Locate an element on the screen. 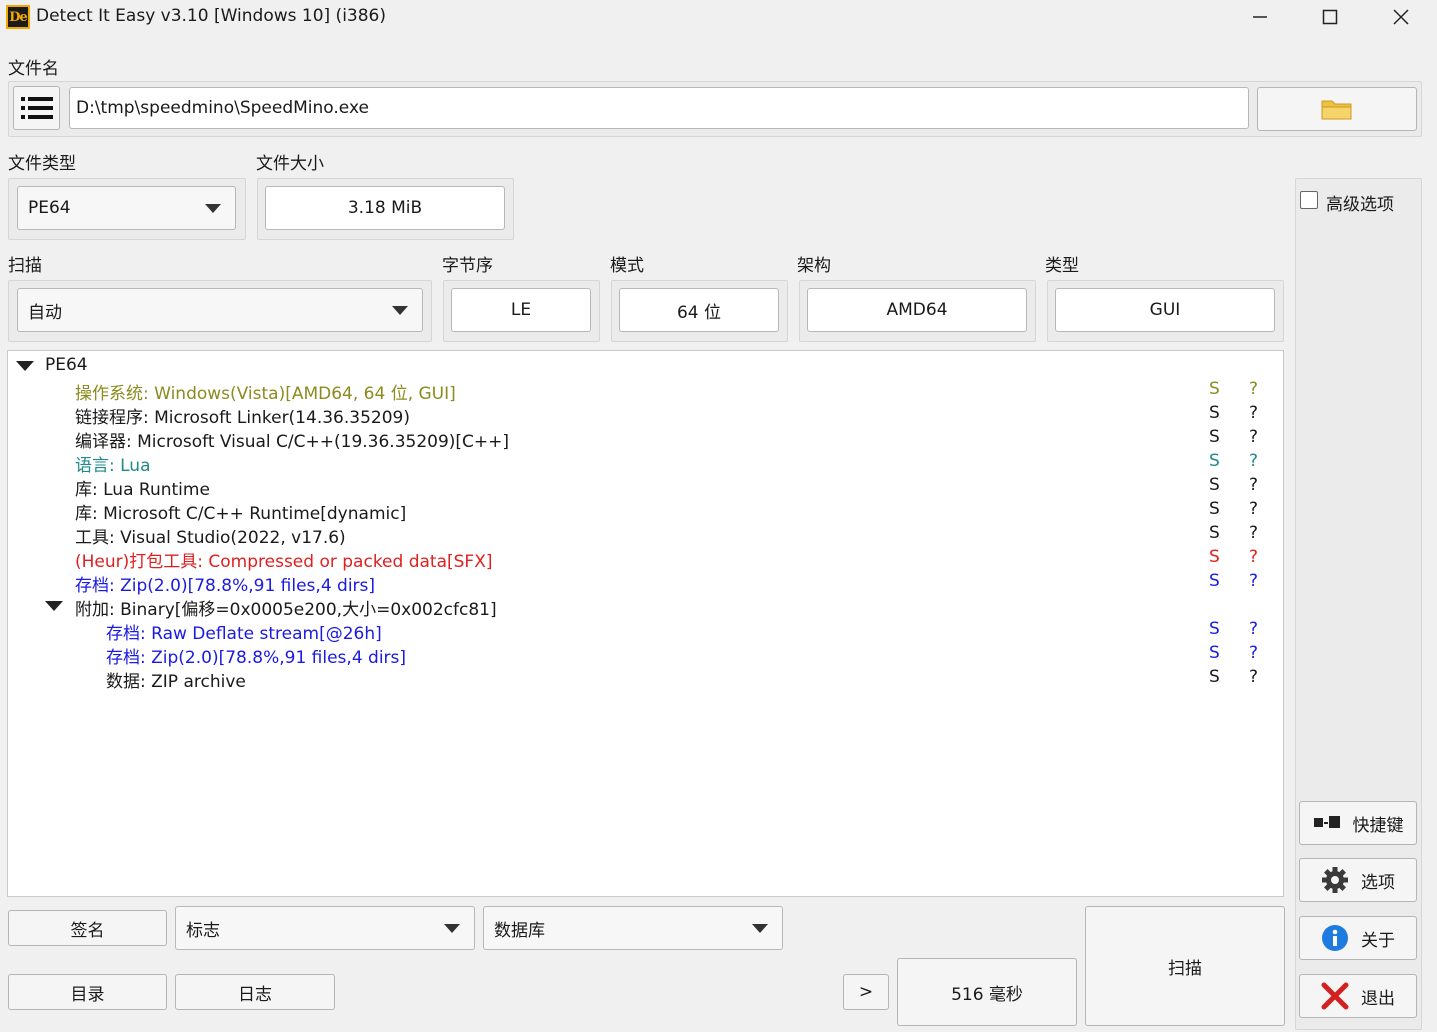  scan-mode-value: 自动 is located at coordinates (45, 312).